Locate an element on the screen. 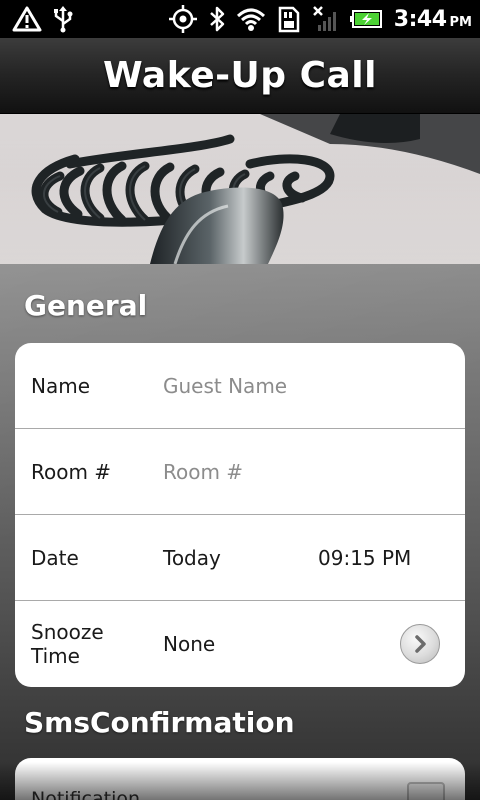 The width and height of the screenshot is (480, 800). page-title: Wake-Up Call is located at coordinates (240, 75).